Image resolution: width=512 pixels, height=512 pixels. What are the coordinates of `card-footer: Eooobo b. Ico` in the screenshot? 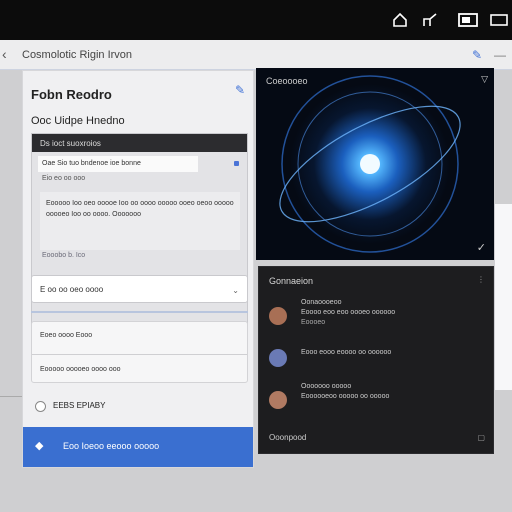 It's located at (64, 255).